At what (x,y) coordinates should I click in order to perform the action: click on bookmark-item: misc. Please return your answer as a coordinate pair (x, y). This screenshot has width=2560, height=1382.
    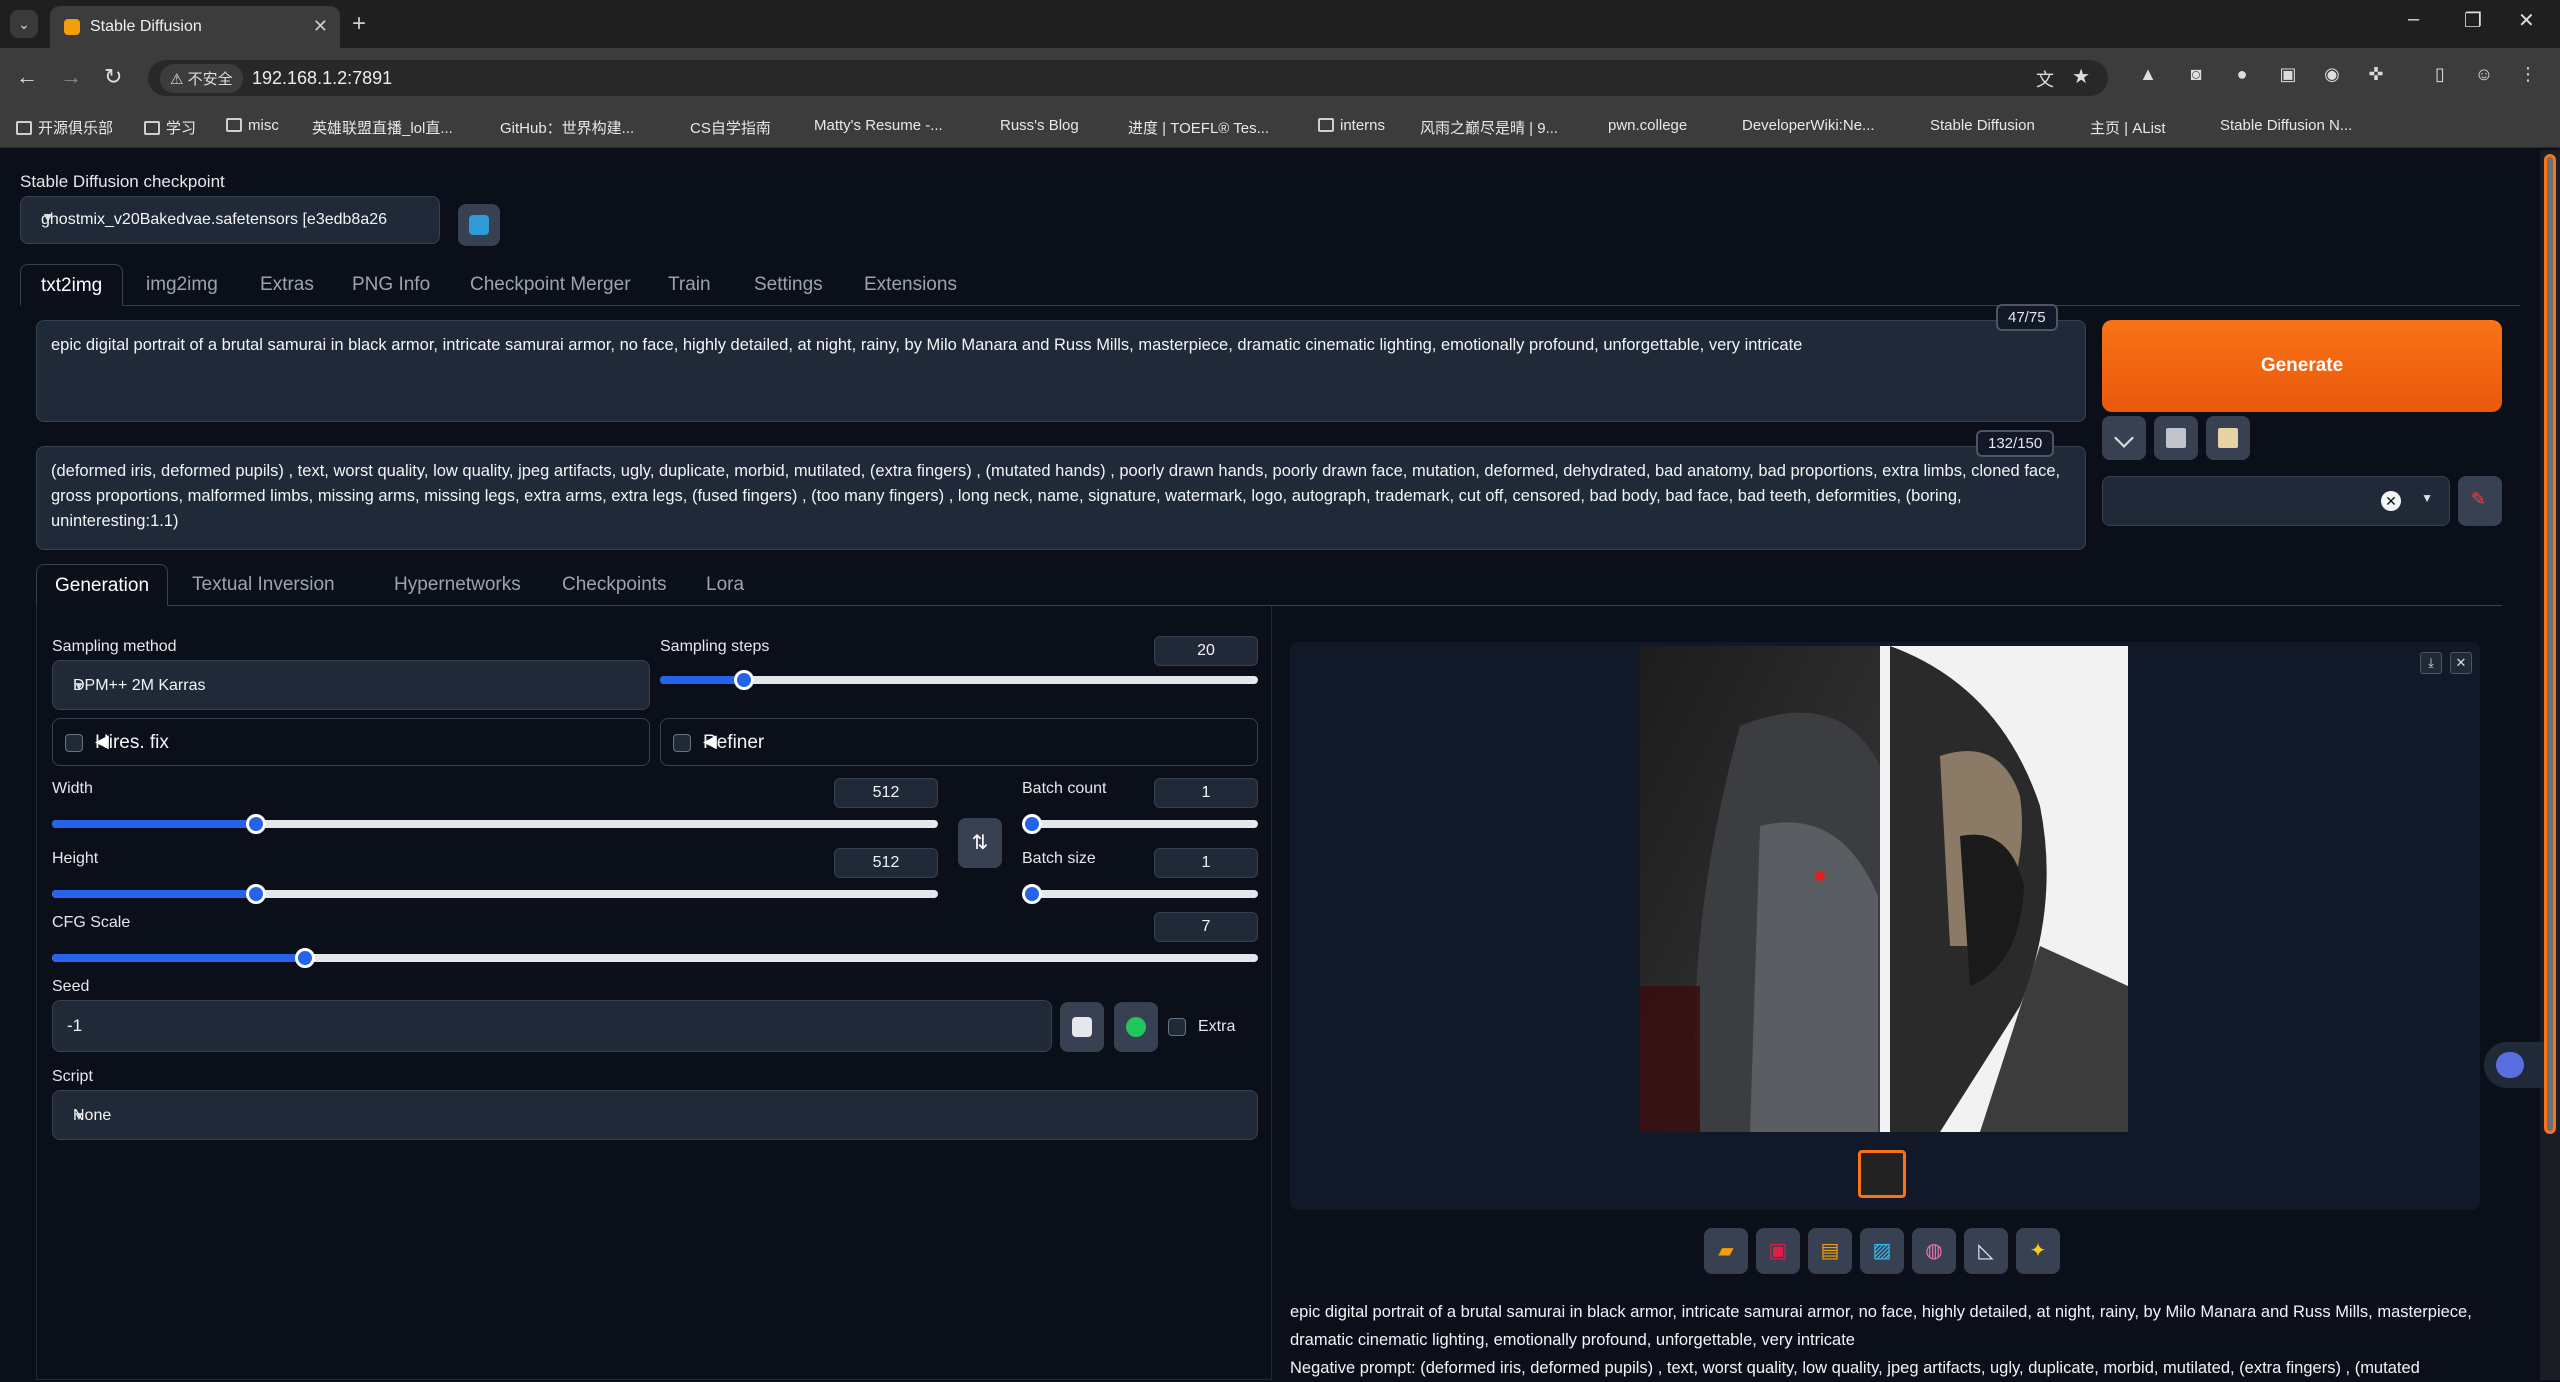
    Looking at the image, I should click on (252, 125).